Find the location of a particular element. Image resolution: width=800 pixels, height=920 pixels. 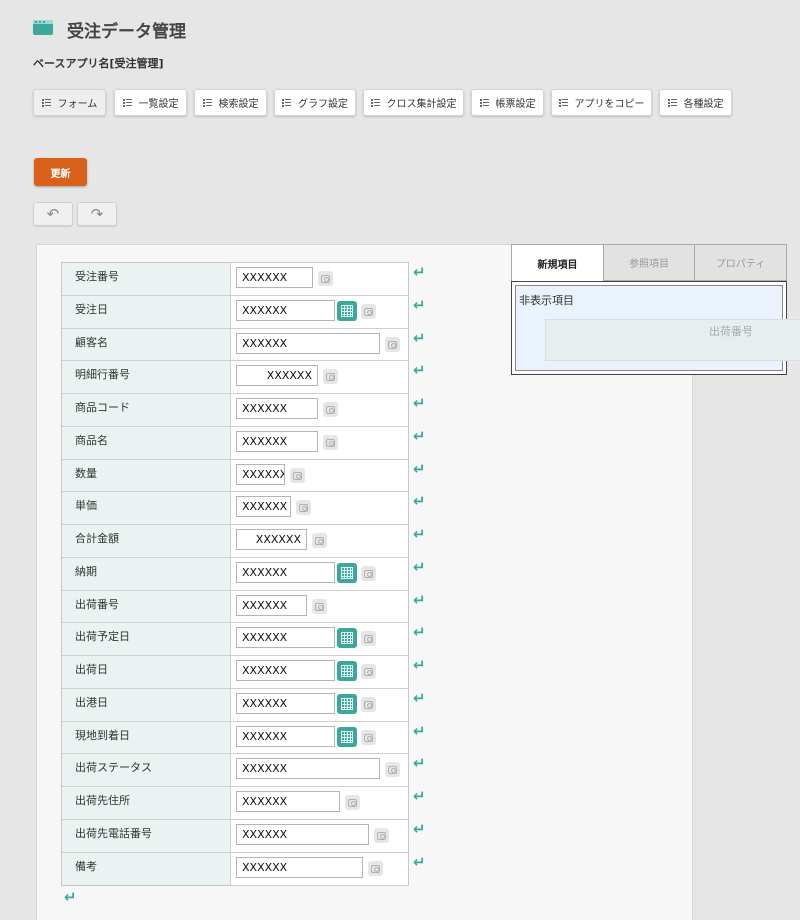

form-row: 出荷日 XXXXXX is located at coordinates (235, 672).